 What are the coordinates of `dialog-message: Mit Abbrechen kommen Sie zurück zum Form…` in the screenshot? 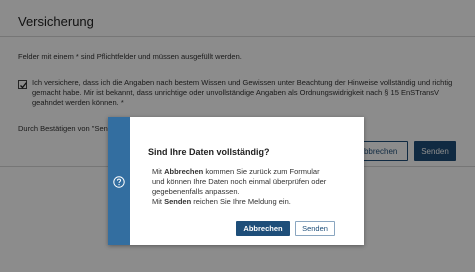 It's located at (242, 187).